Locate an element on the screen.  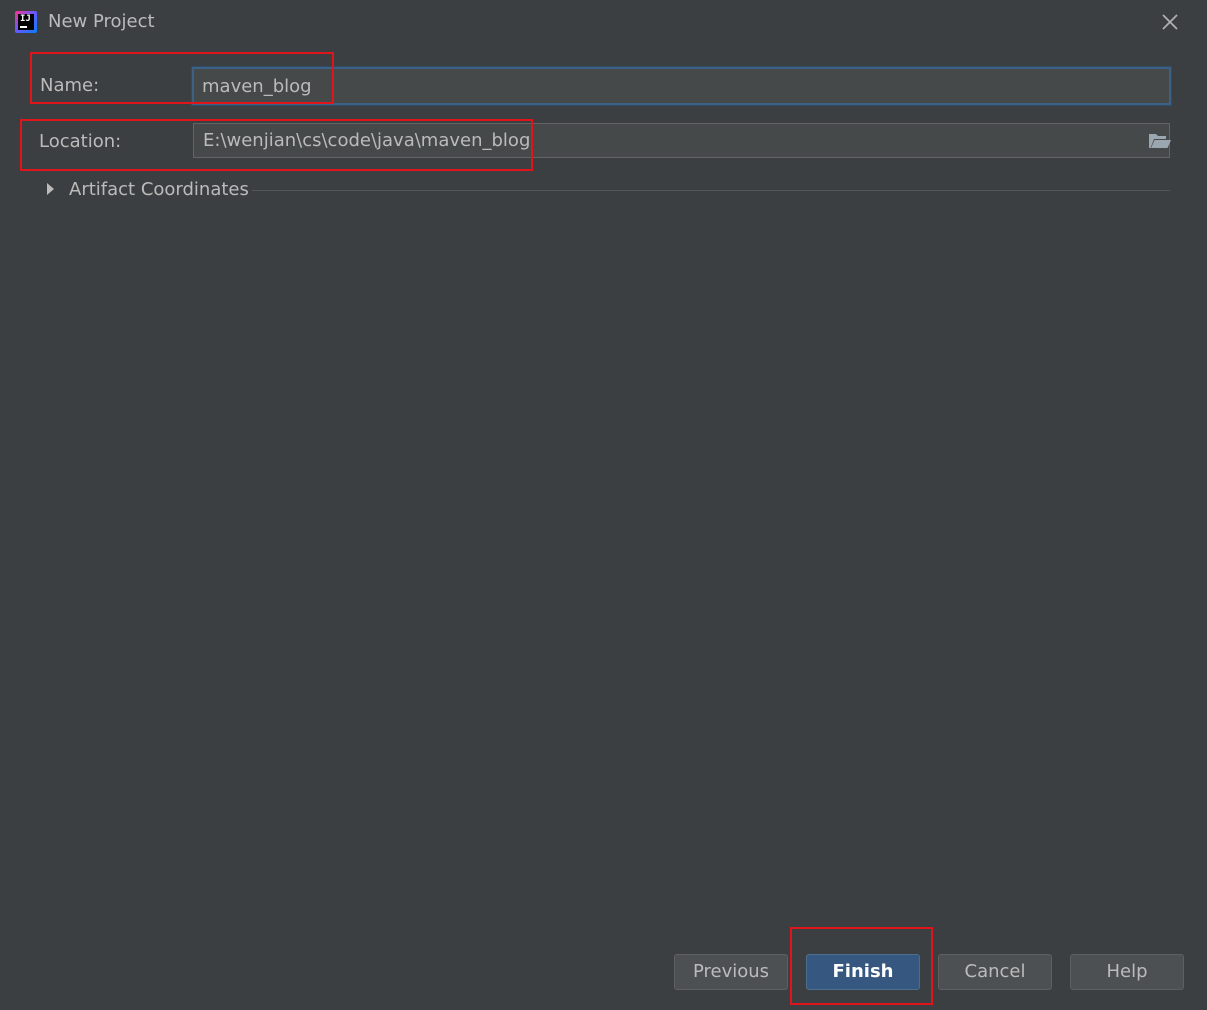
artifact-coordinates-section: Artifact Coordinates is located at coordinates (605, 190).